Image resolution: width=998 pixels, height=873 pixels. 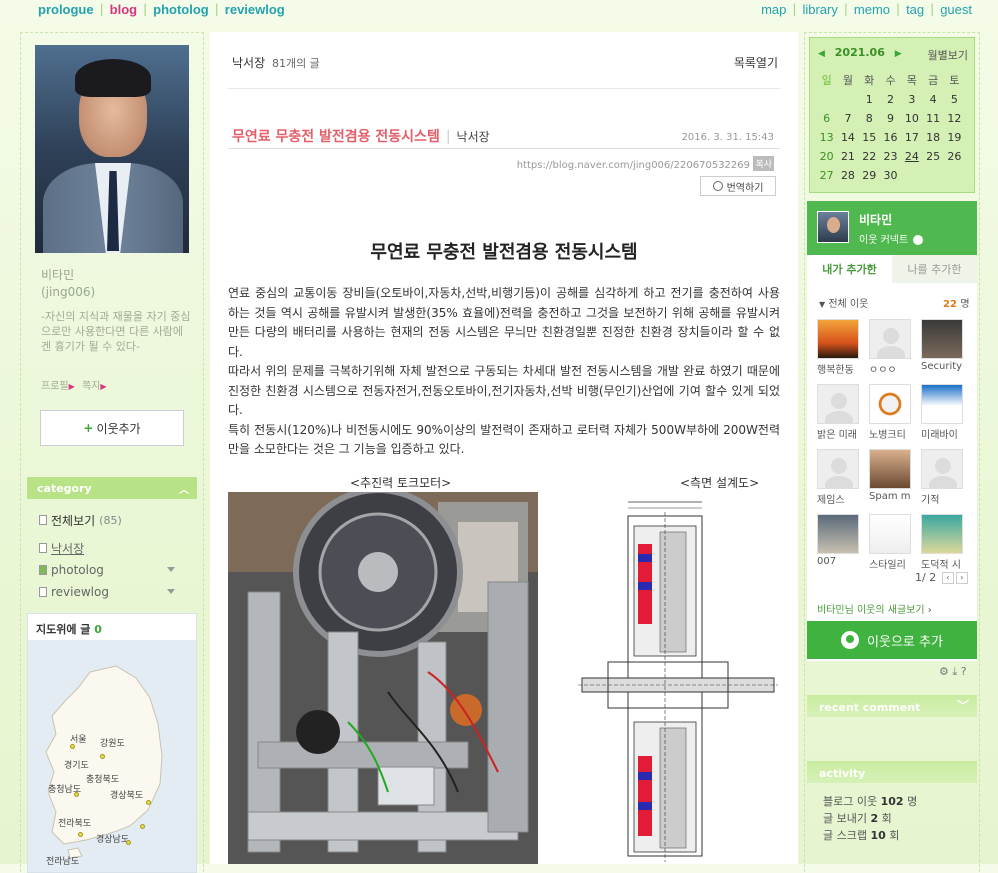 What do you see at coordinates (944, 671) in the screenshot?
I see `gear-icon: ⚙` at bounding box center [944, 671].